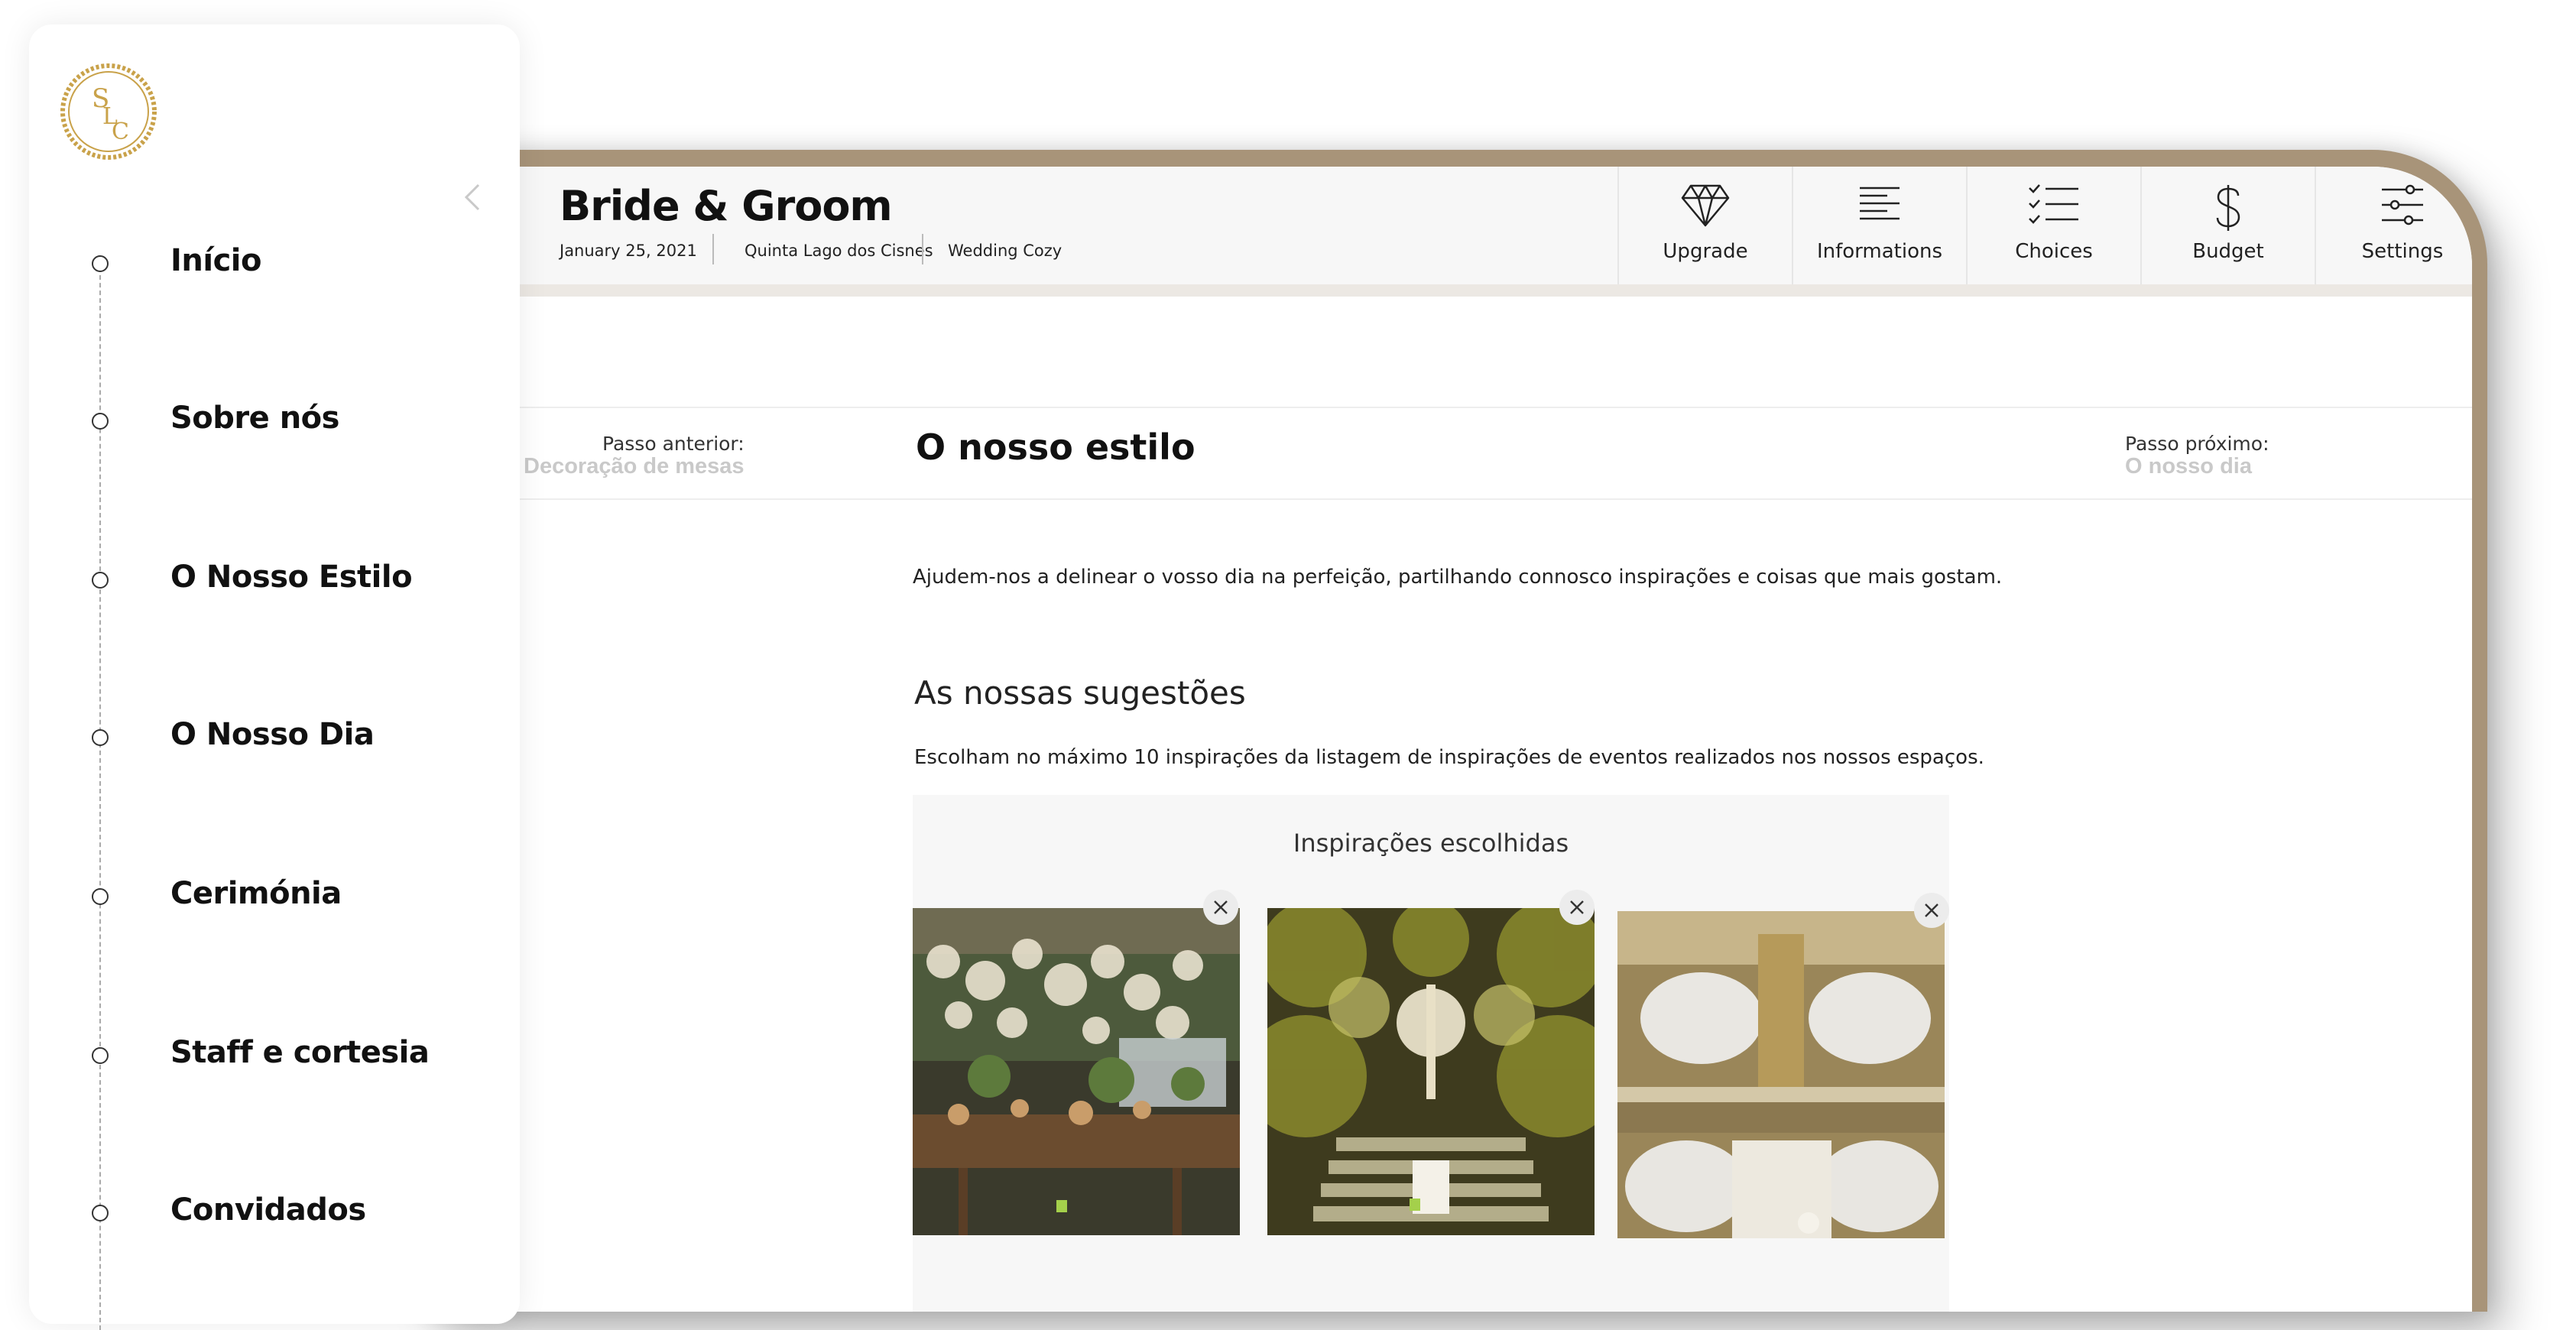 This screenshot has height=1330, width=2576. Describe the element at coordinates (2228, 208) in the screenshot. I see `dollar-icon` at that location.